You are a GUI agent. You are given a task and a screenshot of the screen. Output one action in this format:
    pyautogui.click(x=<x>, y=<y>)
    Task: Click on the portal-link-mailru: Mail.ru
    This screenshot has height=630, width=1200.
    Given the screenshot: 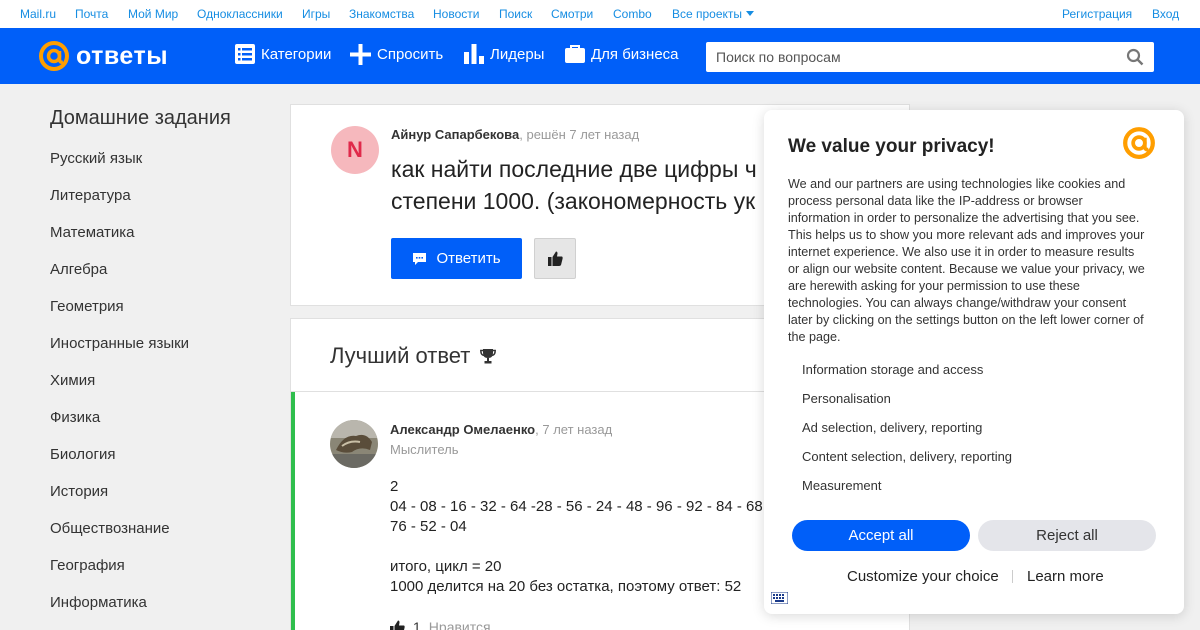 What is the action you would take?
    pyautogui.click(x=38, y=14)
    